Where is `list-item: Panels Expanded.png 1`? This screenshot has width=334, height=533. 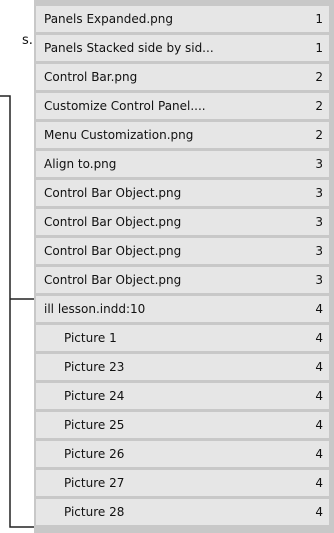 list-item: Panels Expanded.png 1 is located at coordinates (182, 19).